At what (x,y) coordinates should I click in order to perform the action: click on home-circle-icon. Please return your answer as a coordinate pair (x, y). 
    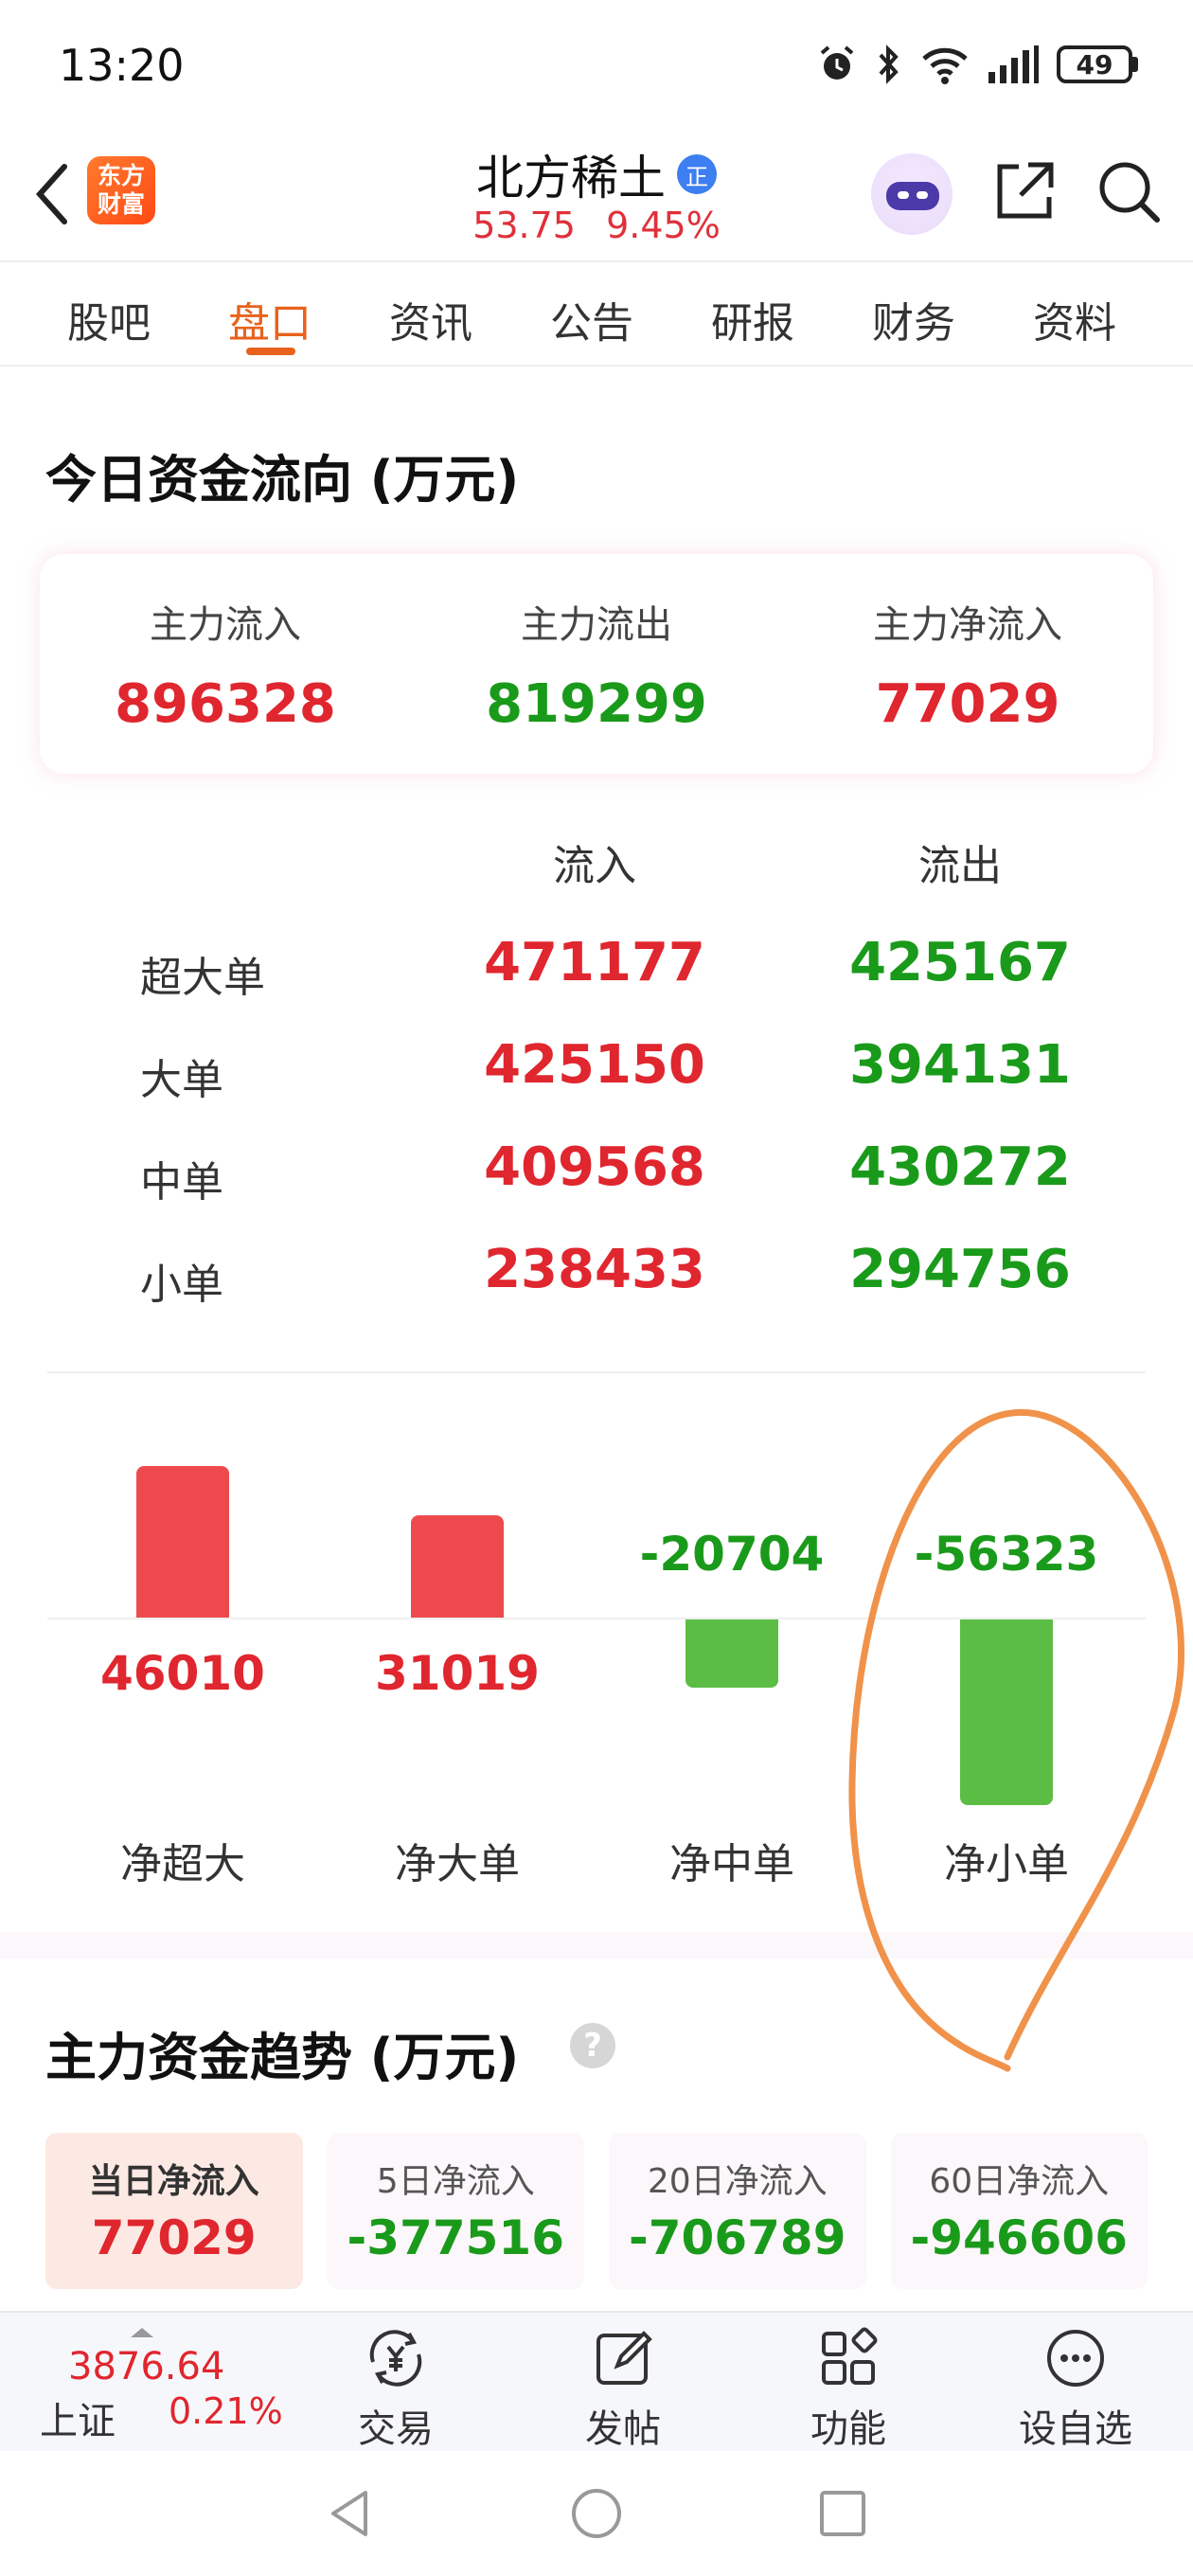
    Looking at the image, I should click on (596, 2513).